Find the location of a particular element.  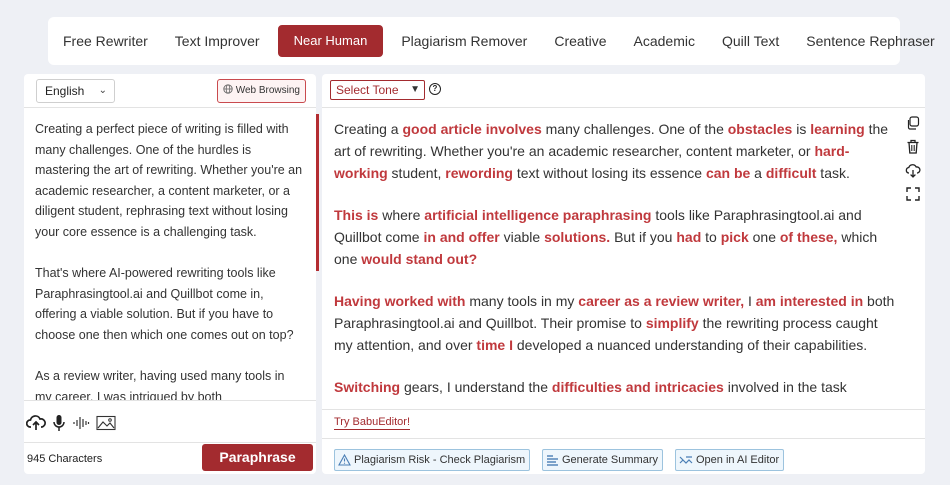

changed-phrase: simplify is located at coordinates (672, 323).